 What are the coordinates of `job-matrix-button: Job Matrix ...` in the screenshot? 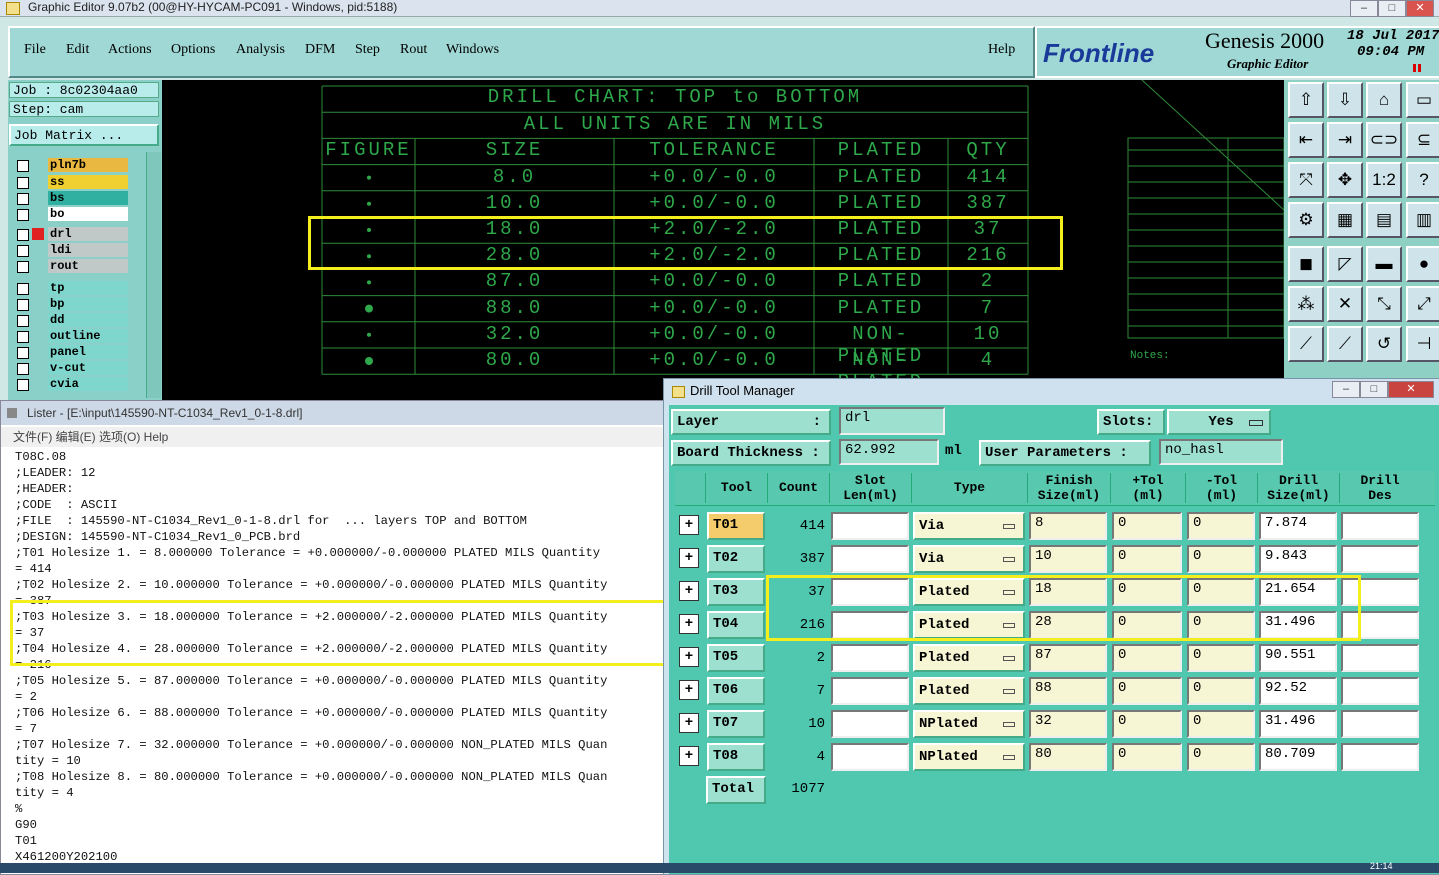 It's located at (84, 135).